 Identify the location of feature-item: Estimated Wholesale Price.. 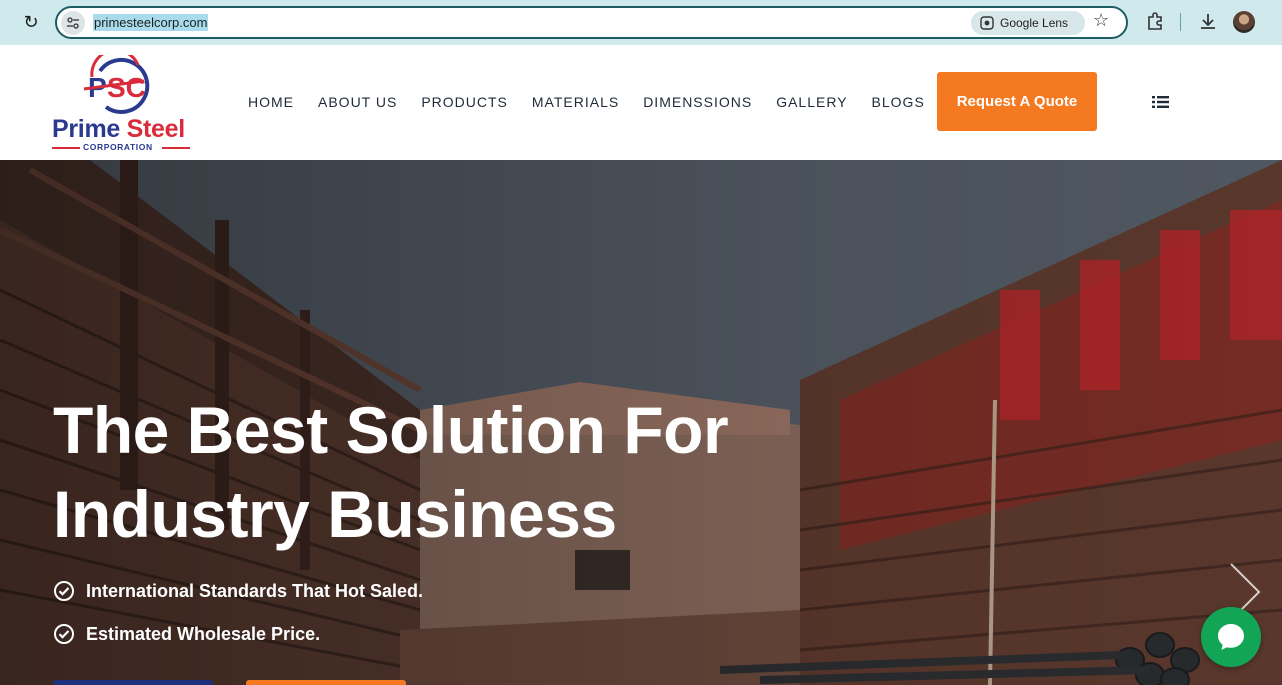
(186, 634).